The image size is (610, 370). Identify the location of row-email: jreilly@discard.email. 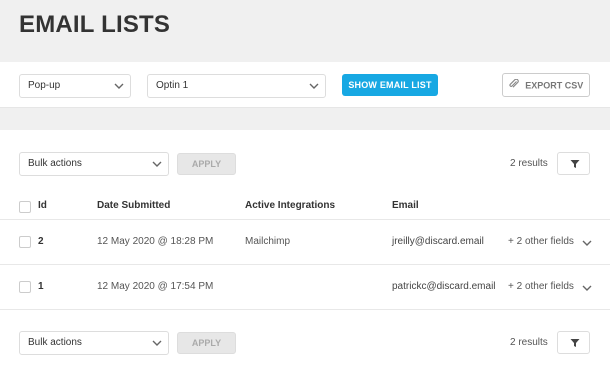
(438, 241).